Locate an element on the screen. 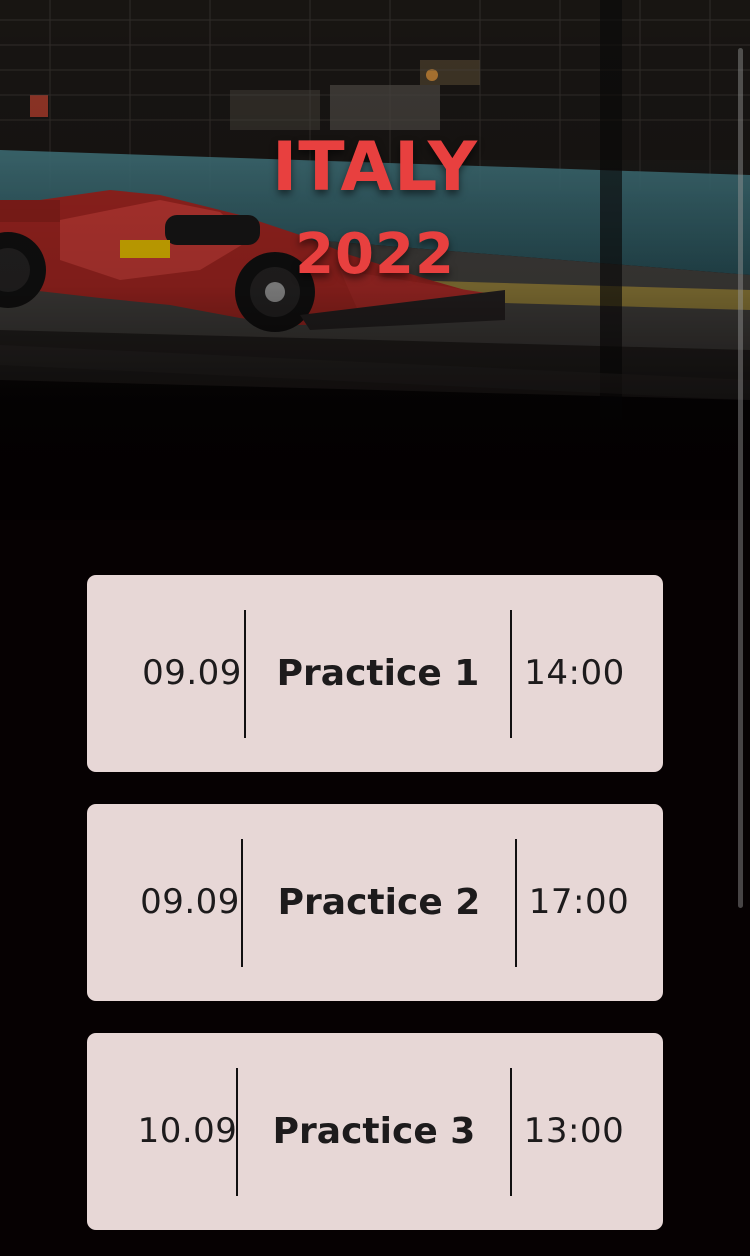 The height and width of the screenshot is (1256, 750). country-title: ITALY is located at coordinates (374, 167).